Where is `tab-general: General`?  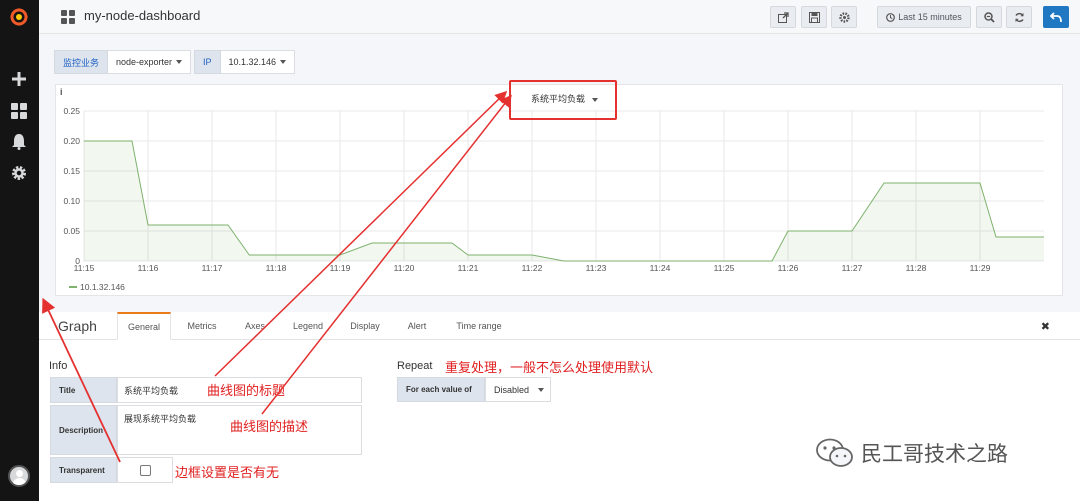 tab-general: General is located at coordinates (144, 326).